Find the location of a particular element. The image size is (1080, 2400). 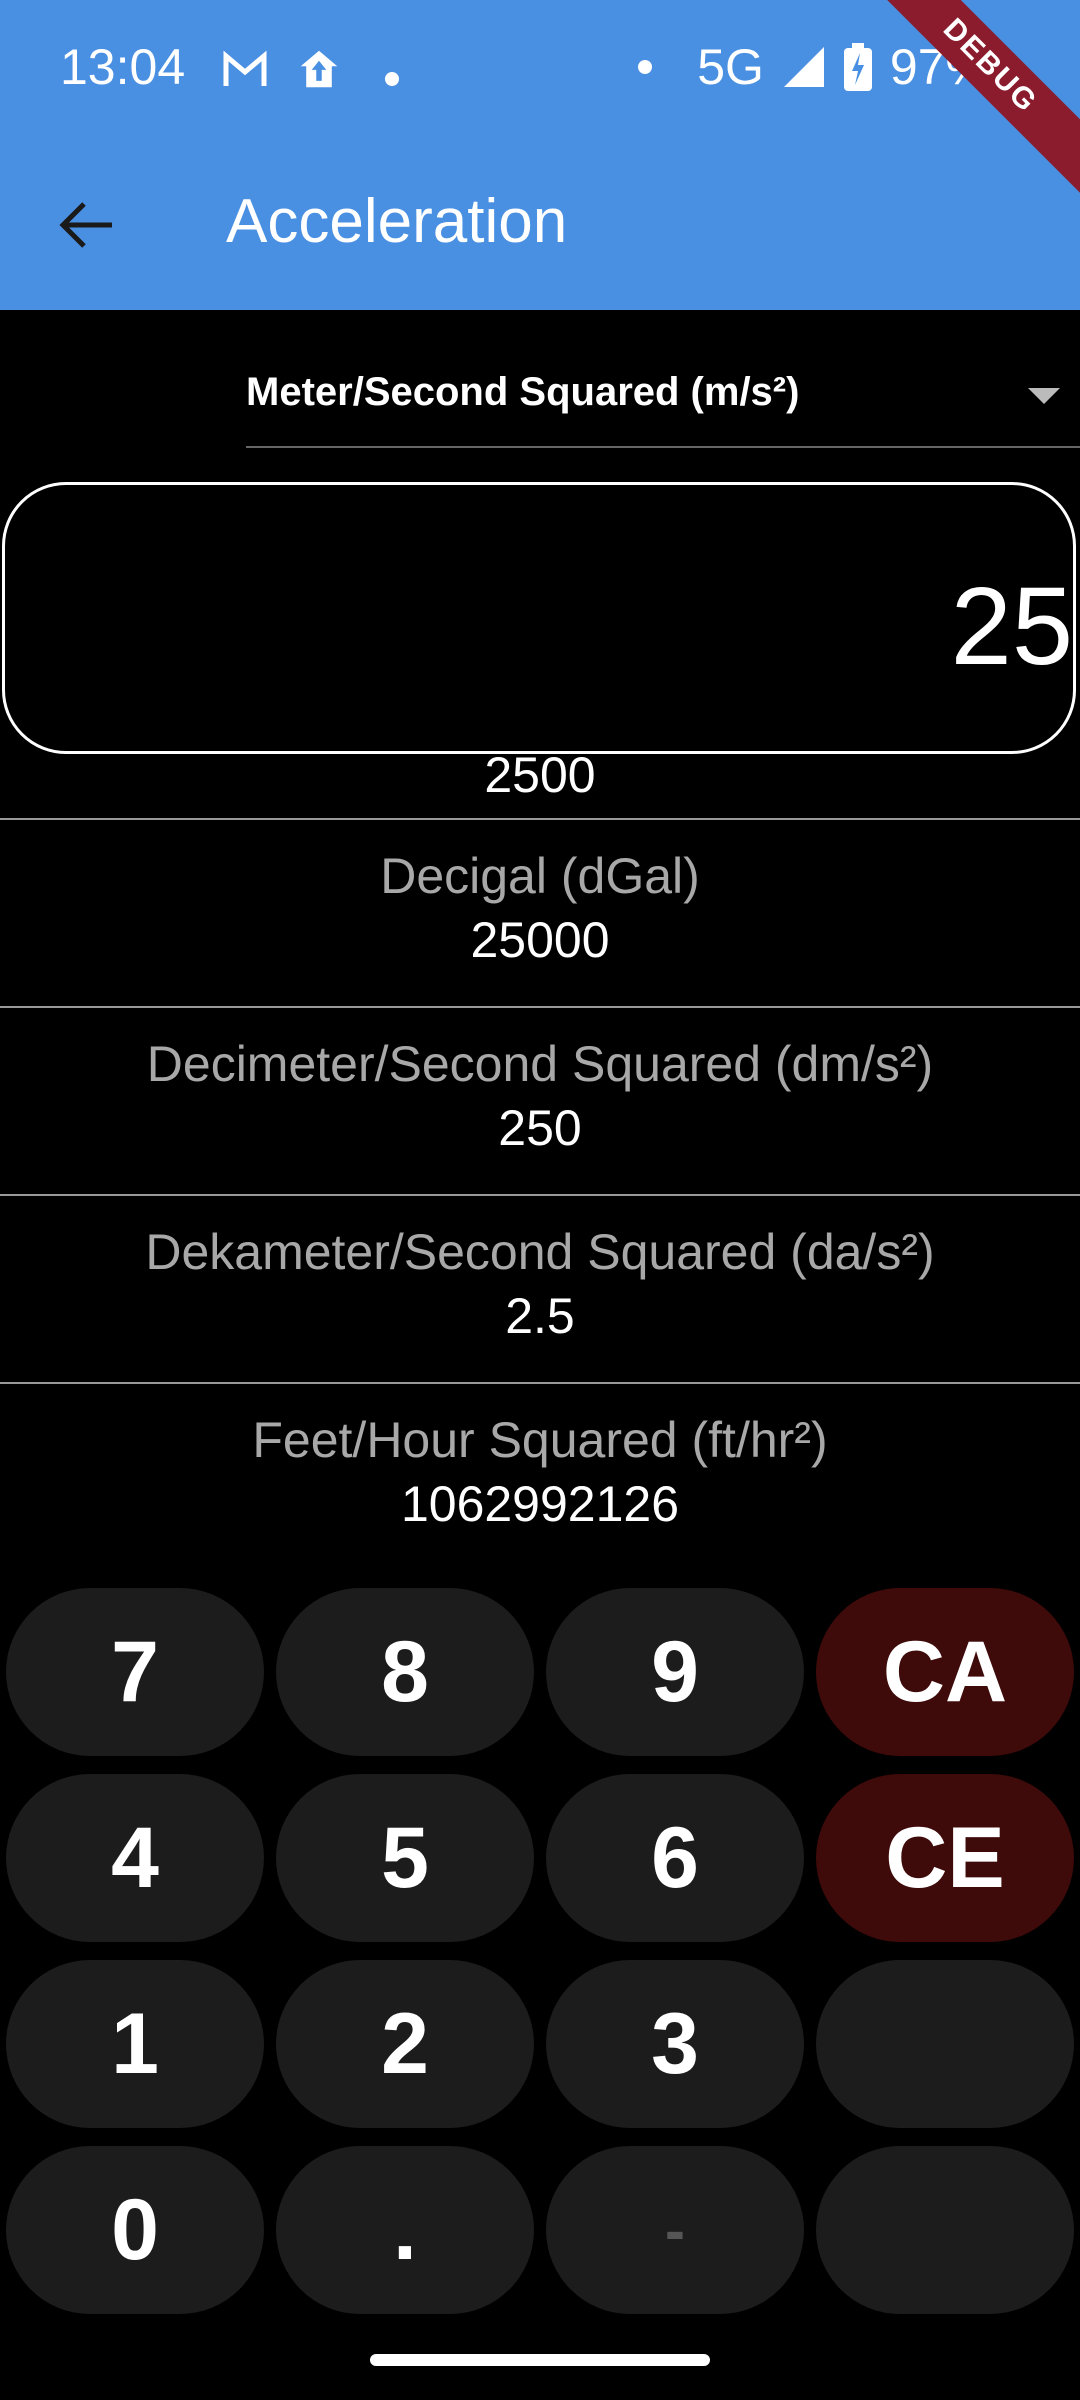

dropdown-caret-icon is located at coordinates (1044, 396).